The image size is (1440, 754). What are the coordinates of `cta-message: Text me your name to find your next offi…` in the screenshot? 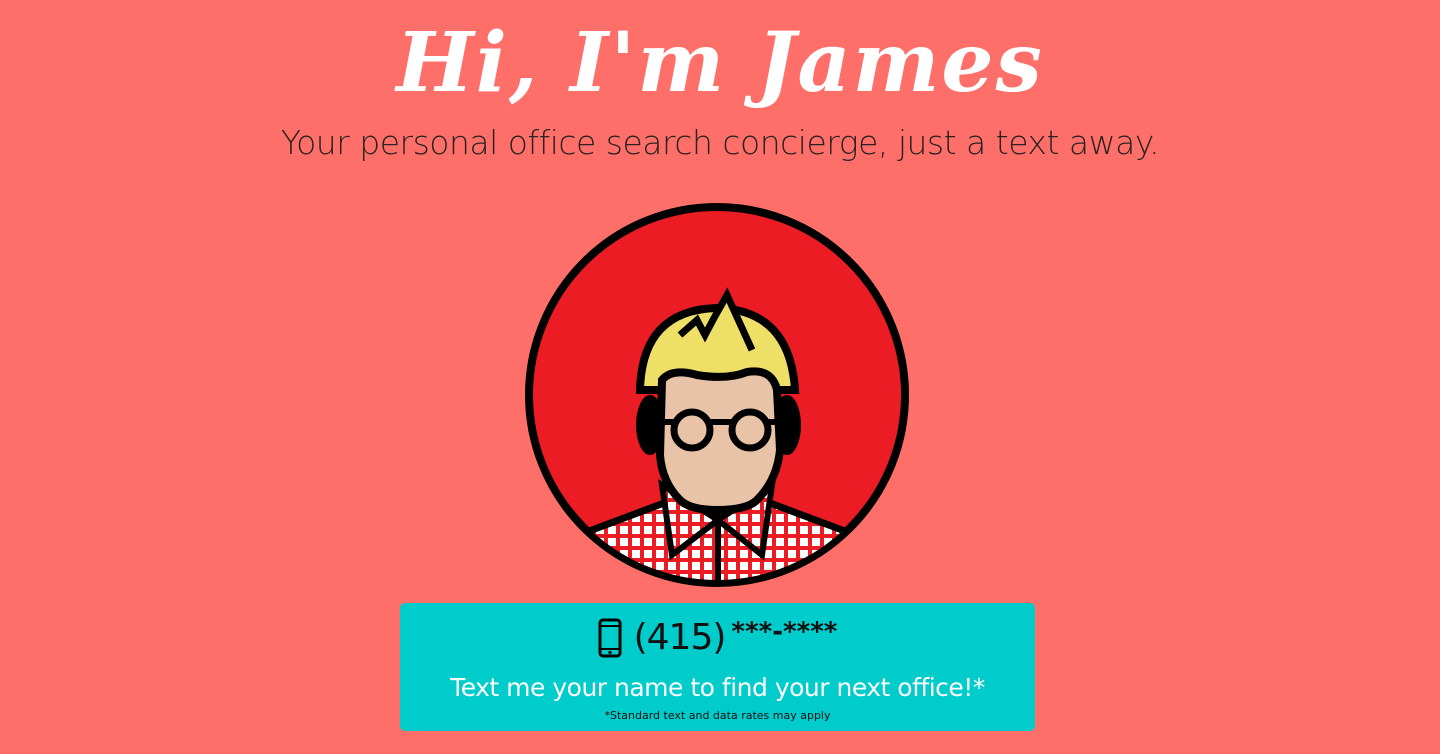 It's located at (717, 687).